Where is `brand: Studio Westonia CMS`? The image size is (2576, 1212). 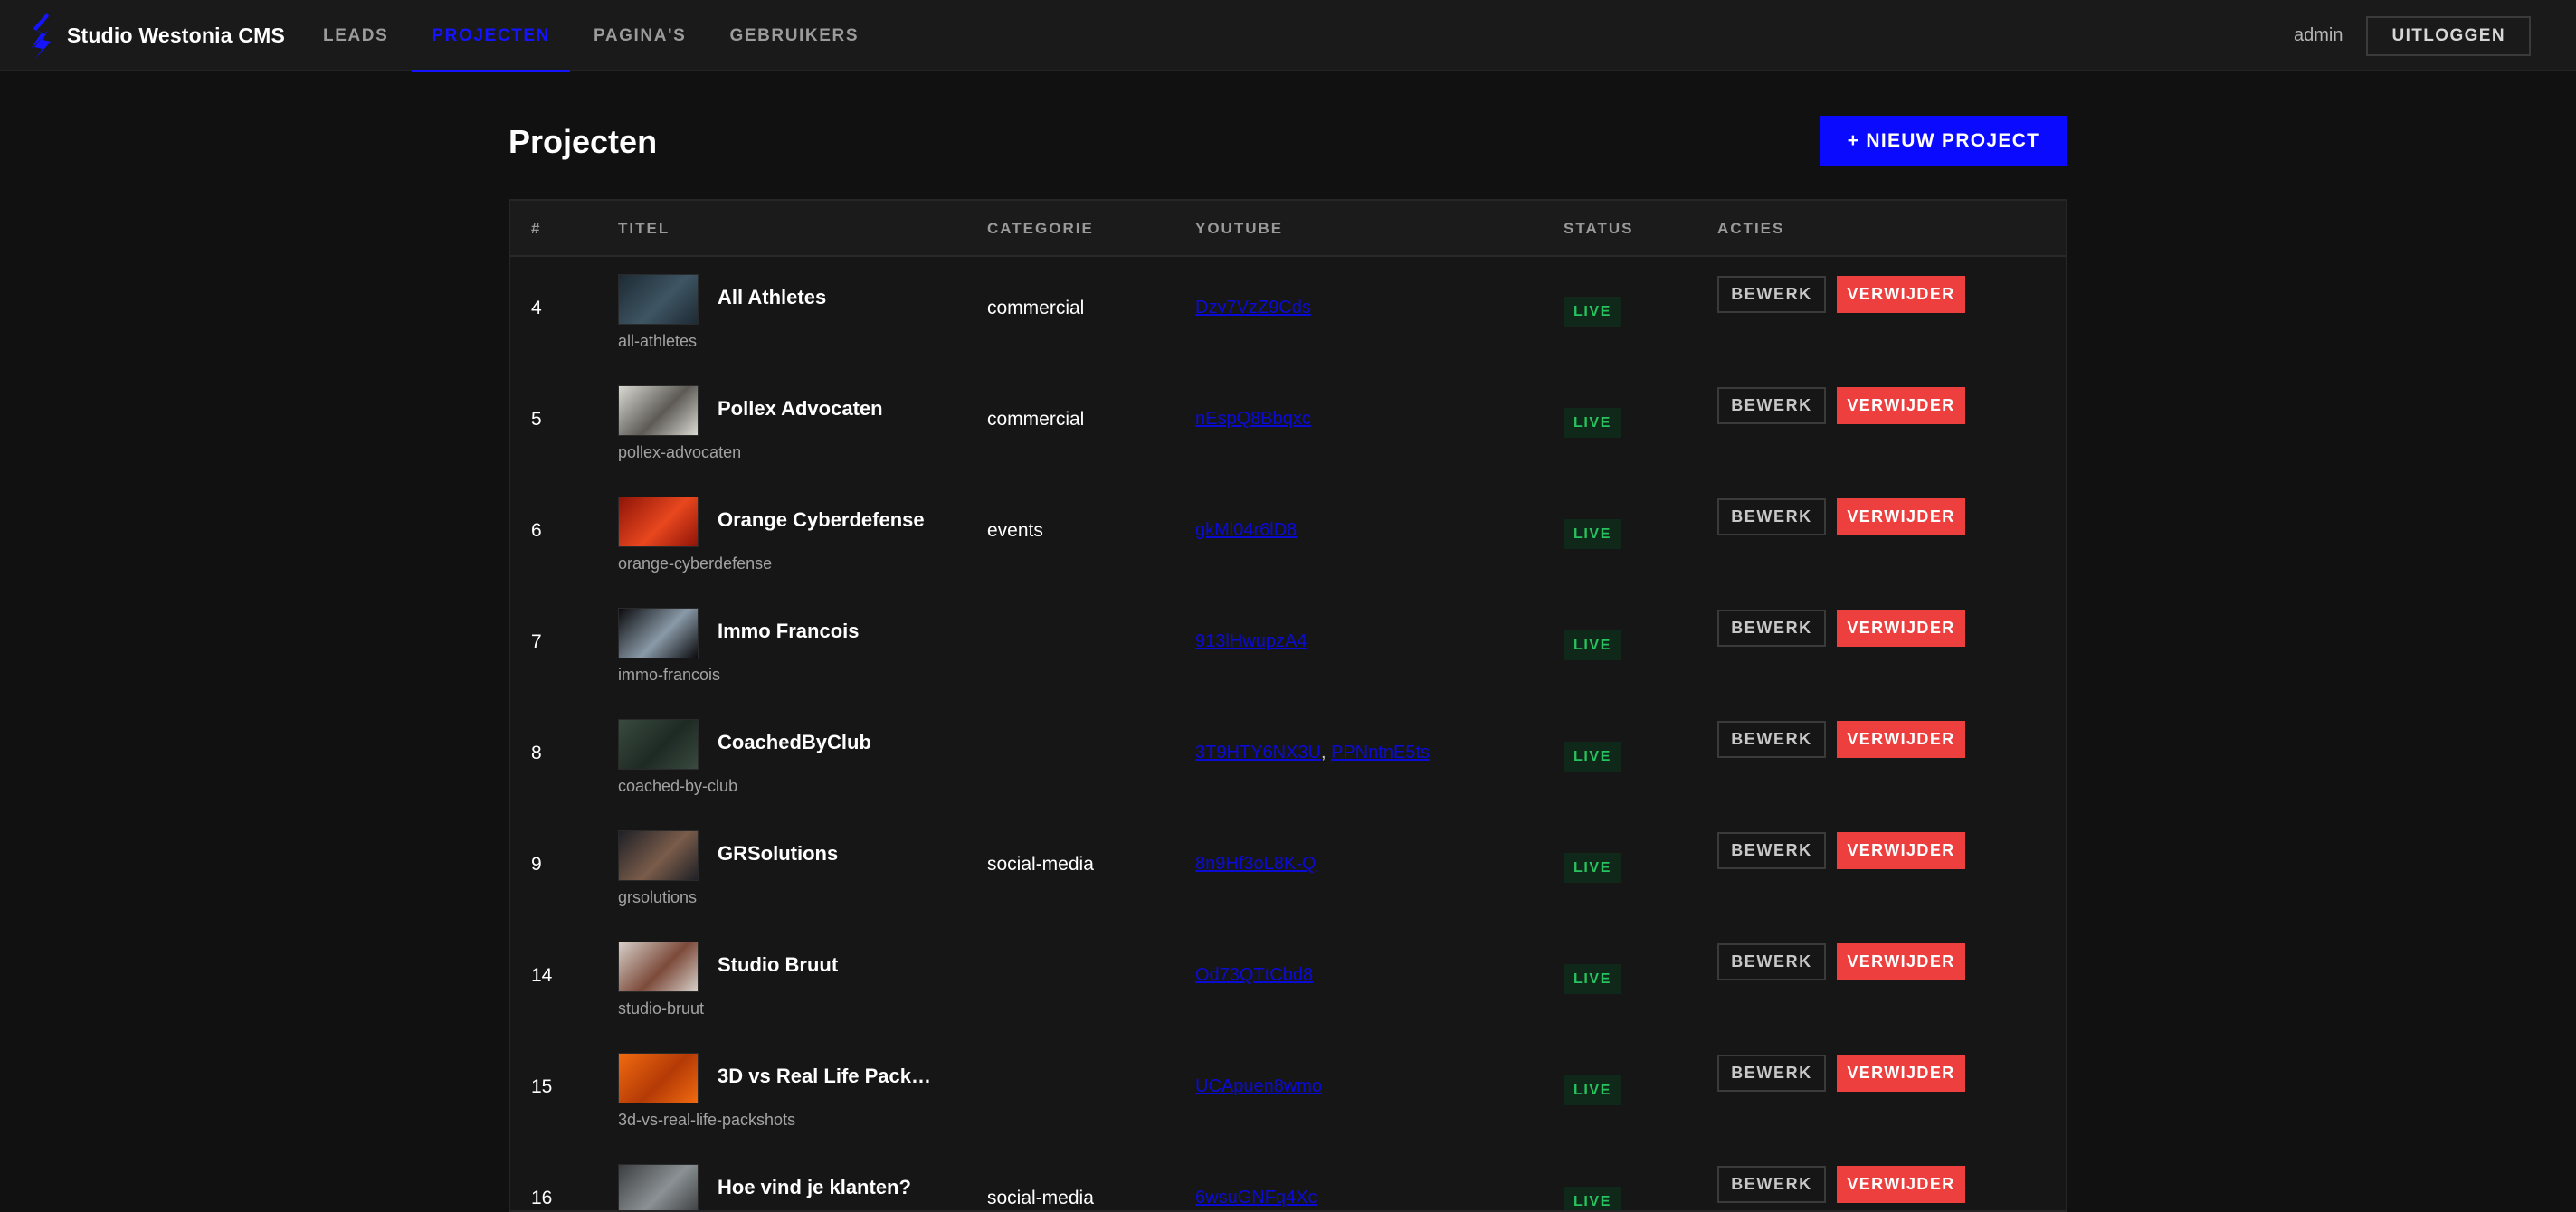 brand: Studio Westonia CMS is located at coordinates (156, 35).